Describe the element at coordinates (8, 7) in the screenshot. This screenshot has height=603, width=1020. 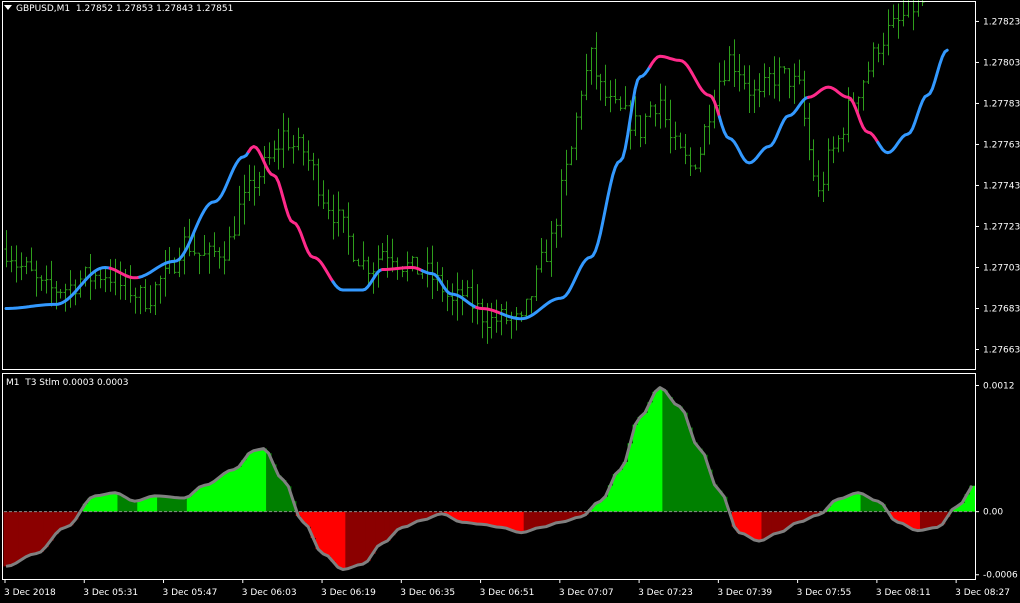
I see `dropdown-triangle-icon` at that location.